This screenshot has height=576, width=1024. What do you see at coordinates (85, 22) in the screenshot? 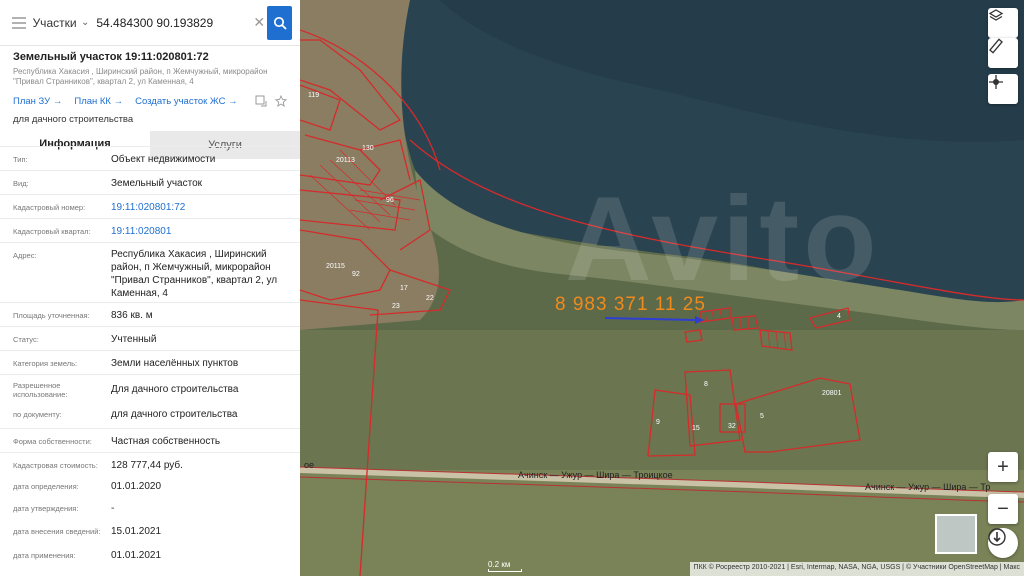
I see `chevron-down-icon: ⌄` at bounding box center [85, 22].